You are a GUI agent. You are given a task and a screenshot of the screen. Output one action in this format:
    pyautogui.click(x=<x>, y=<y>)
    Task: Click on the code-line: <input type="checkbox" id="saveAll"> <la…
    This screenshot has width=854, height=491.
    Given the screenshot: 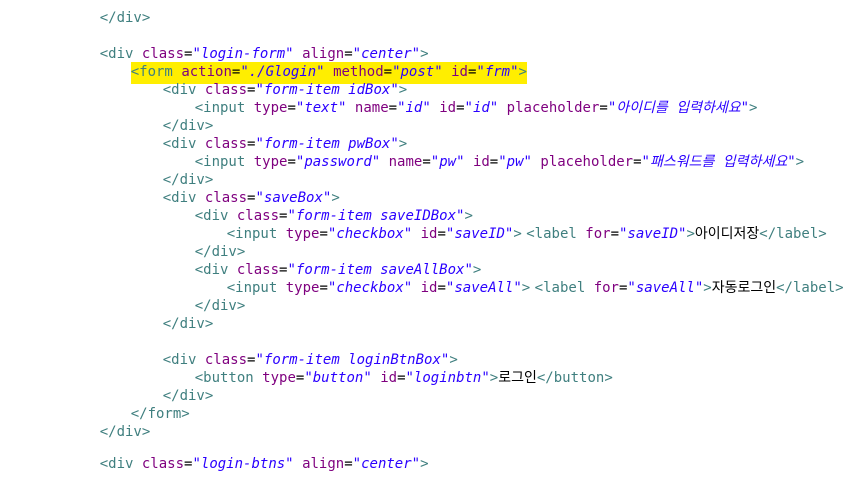 What is the action you would take?
    pyautogui.click(x=518, y=278)
    